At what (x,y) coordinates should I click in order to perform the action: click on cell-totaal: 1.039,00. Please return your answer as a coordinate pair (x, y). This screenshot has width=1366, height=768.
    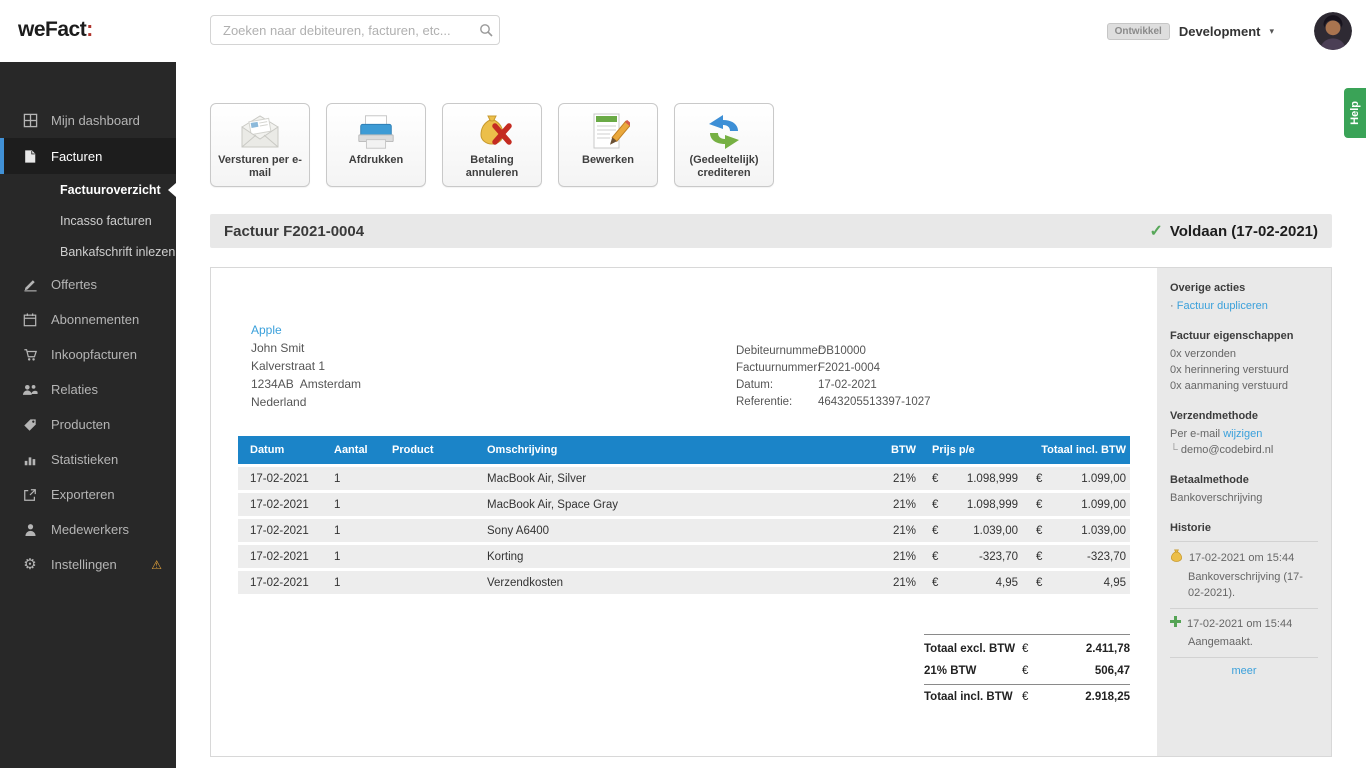
    Looking at the image, I should click on (1103, 530).